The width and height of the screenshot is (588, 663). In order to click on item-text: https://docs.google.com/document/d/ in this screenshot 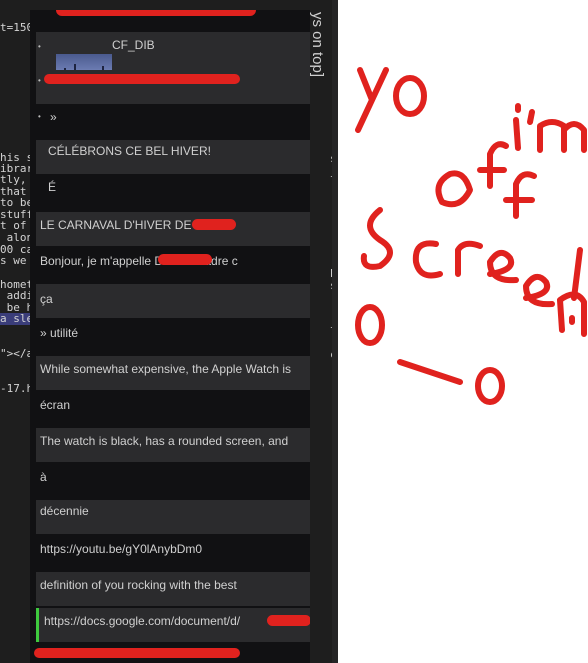, I will do `click(142, 621)`.